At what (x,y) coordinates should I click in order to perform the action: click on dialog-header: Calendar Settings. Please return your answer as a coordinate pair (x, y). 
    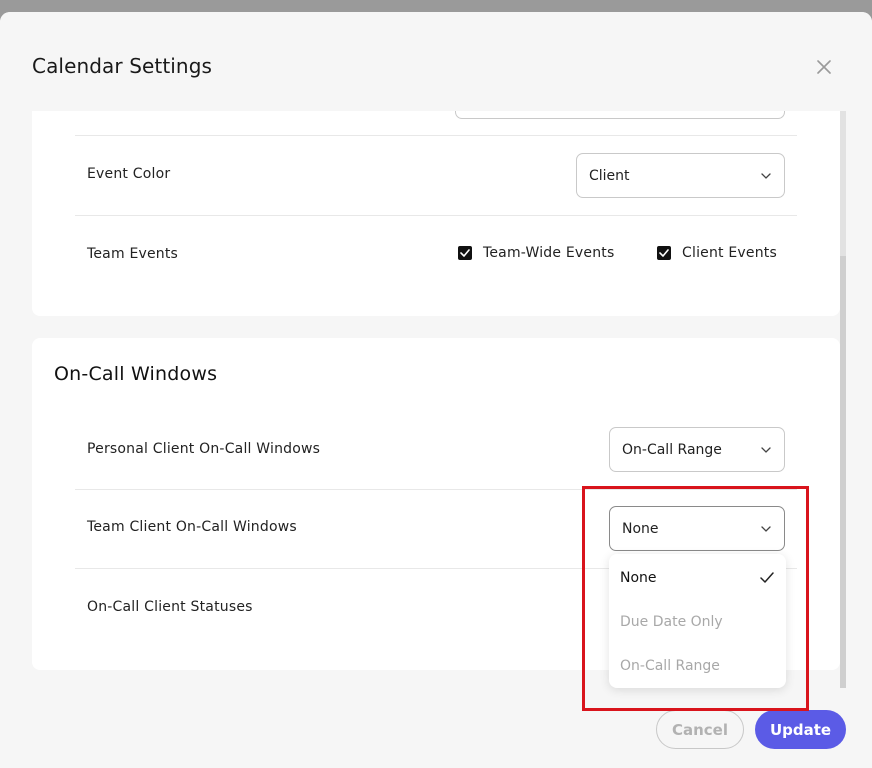
    Looking at the image, I should click on (436, 61).